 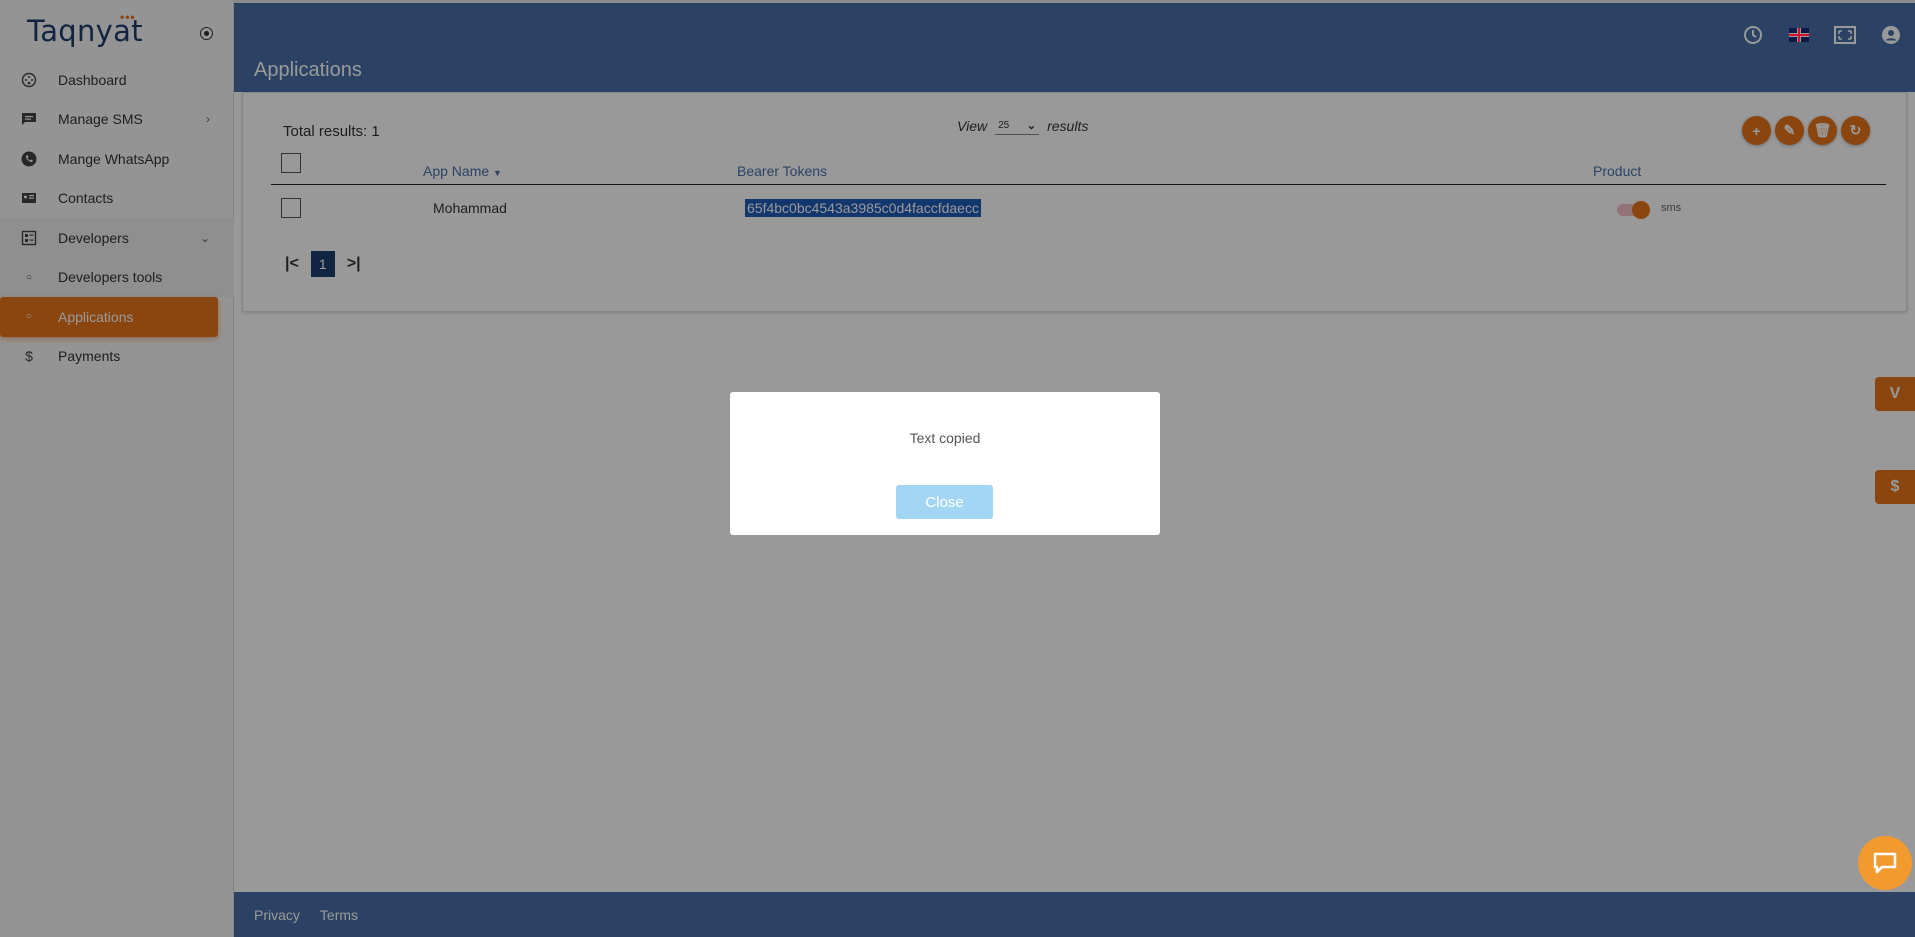 What do you see at coordinates (944, 502) in the screenshot?
I see `close-button: Close` at bounding box center [944, 502].